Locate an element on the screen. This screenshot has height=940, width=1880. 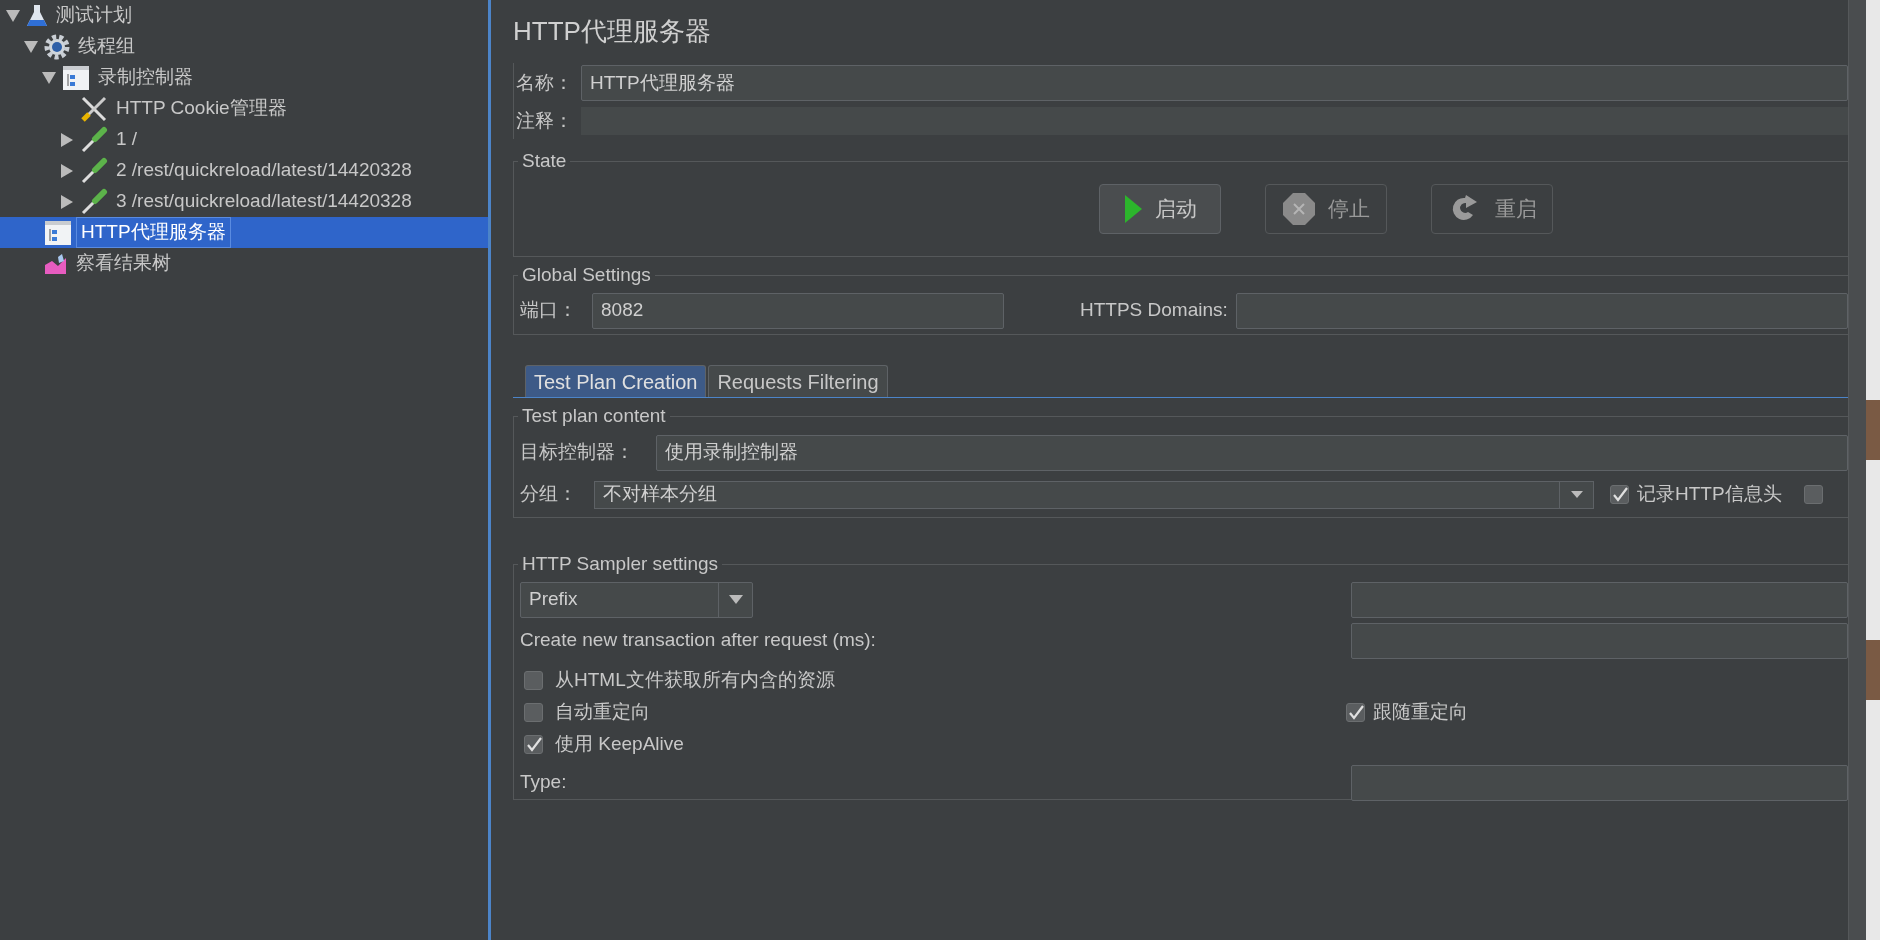
tree-item: 3 /rest/quickreload/latest/14420328 is located at coordinates (244, 201).